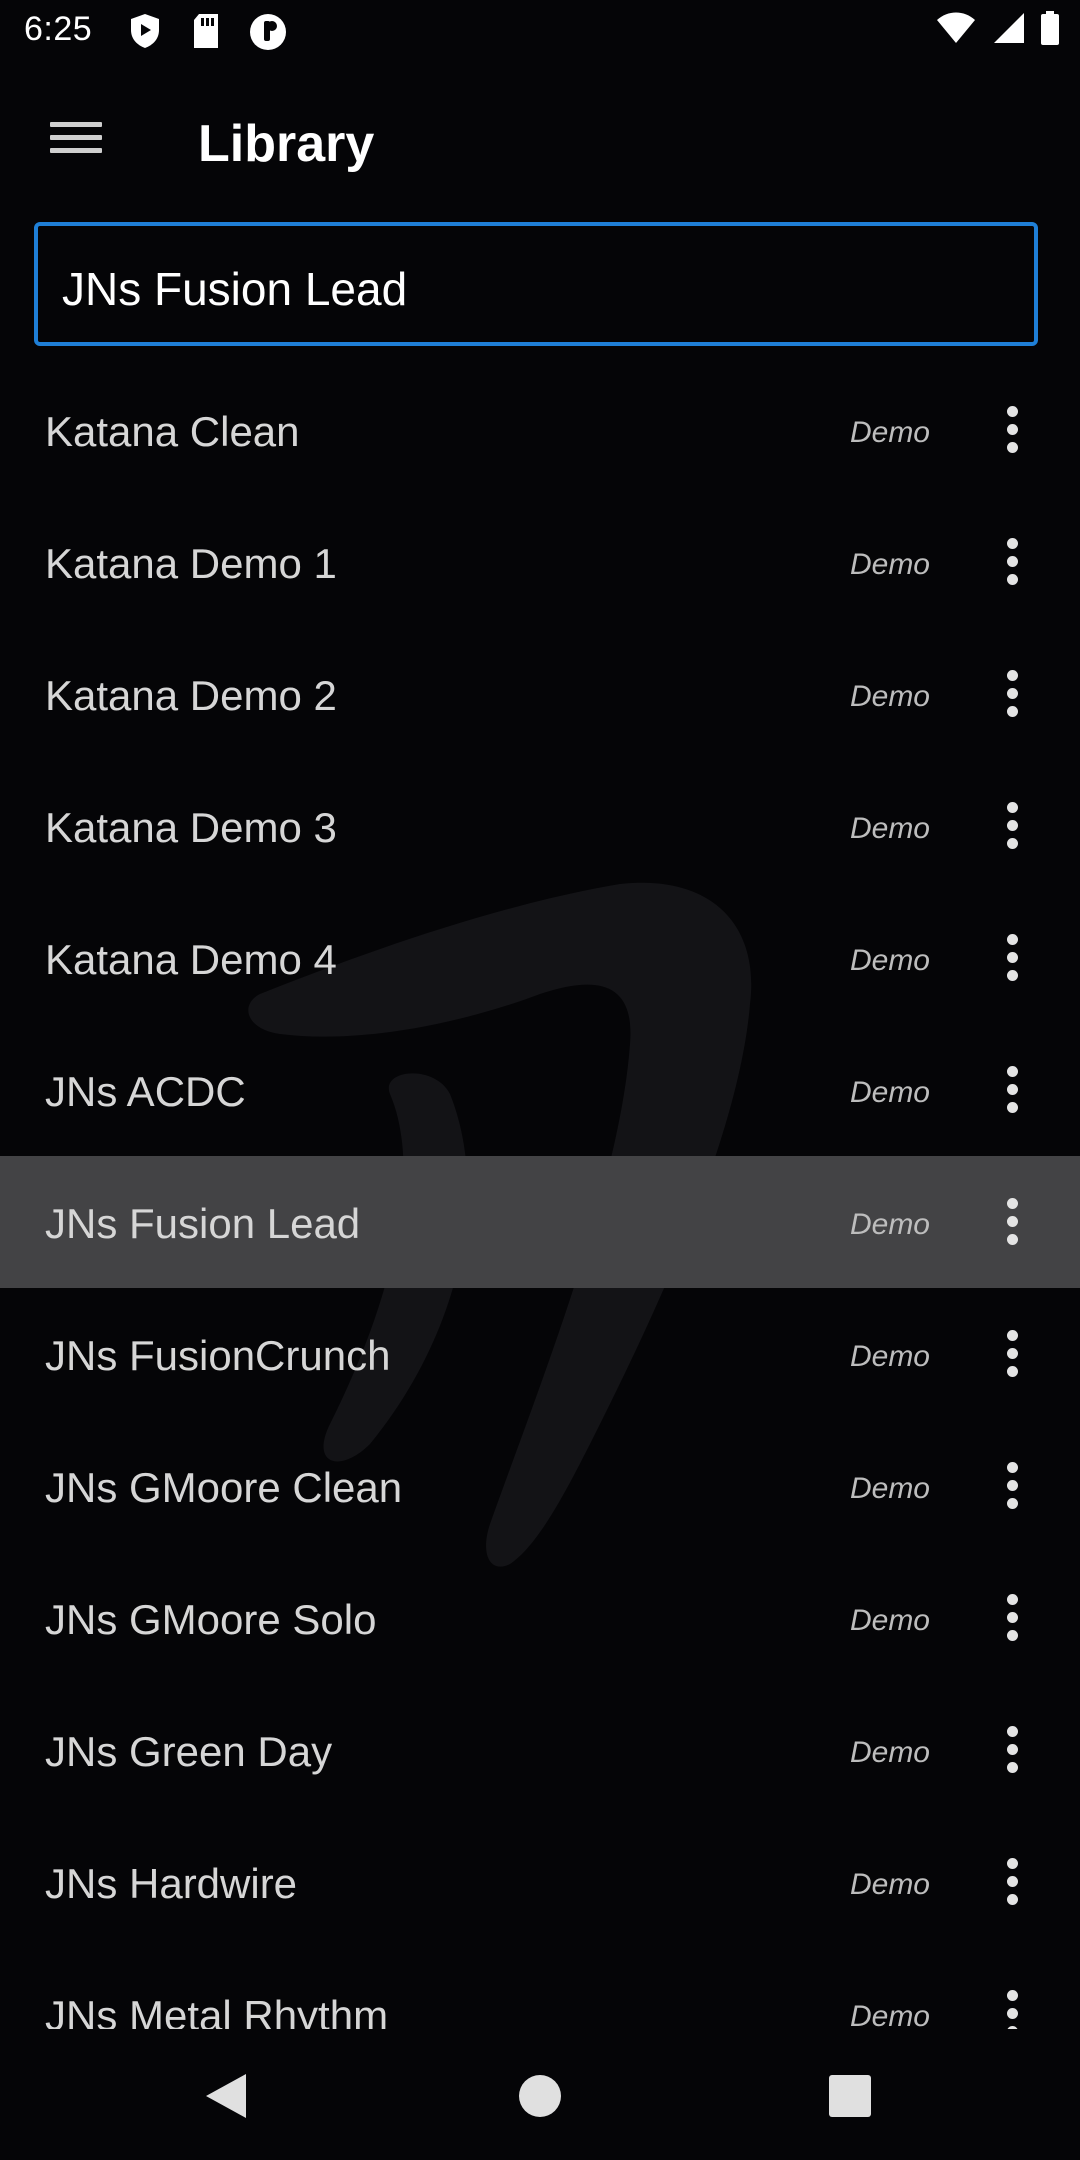 The height and width of the screenshot is (2160, 1080). Describe the element at coordinates (540, 1090) in the screenshot. I see `list-item: JNs ACDC Demo` at that location.